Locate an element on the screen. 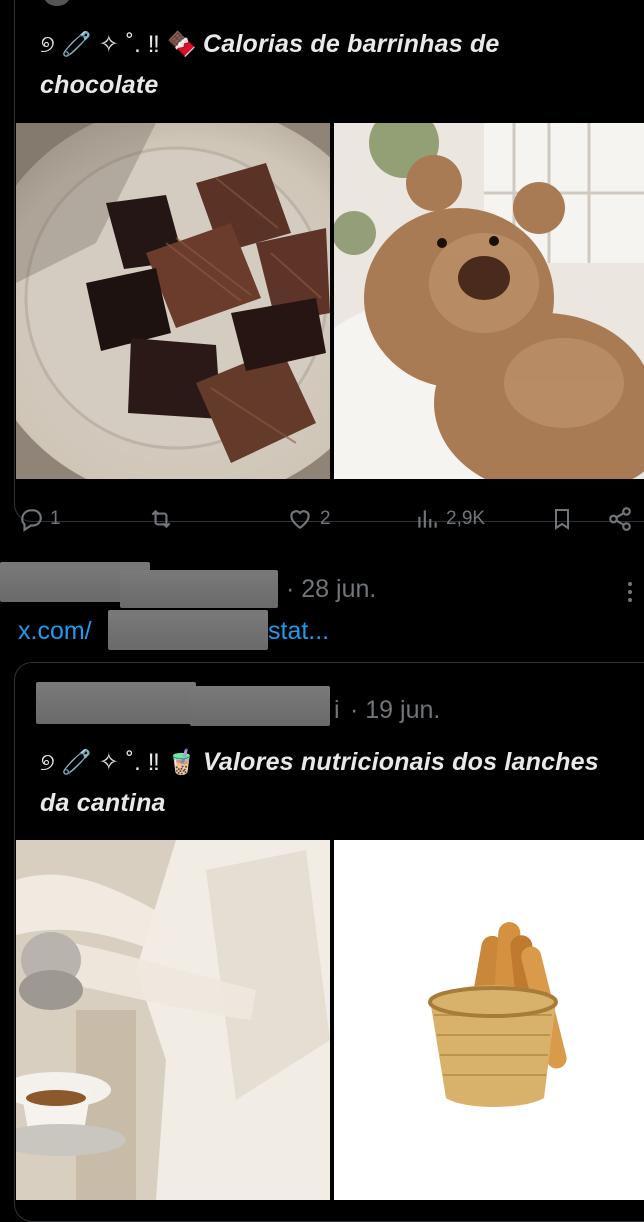 The image size is (644, 1222). view-count: 2,9K is located at coordinates (466, 518).